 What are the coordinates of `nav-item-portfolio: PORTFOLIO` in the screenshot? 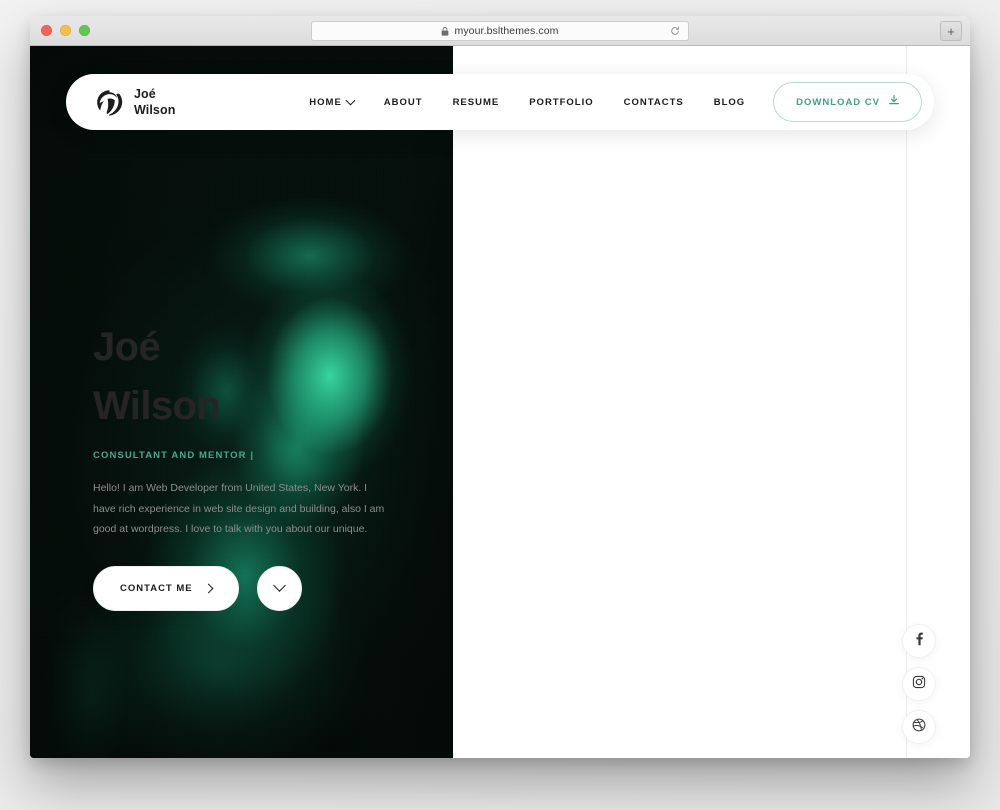 It's located at (561, 102).